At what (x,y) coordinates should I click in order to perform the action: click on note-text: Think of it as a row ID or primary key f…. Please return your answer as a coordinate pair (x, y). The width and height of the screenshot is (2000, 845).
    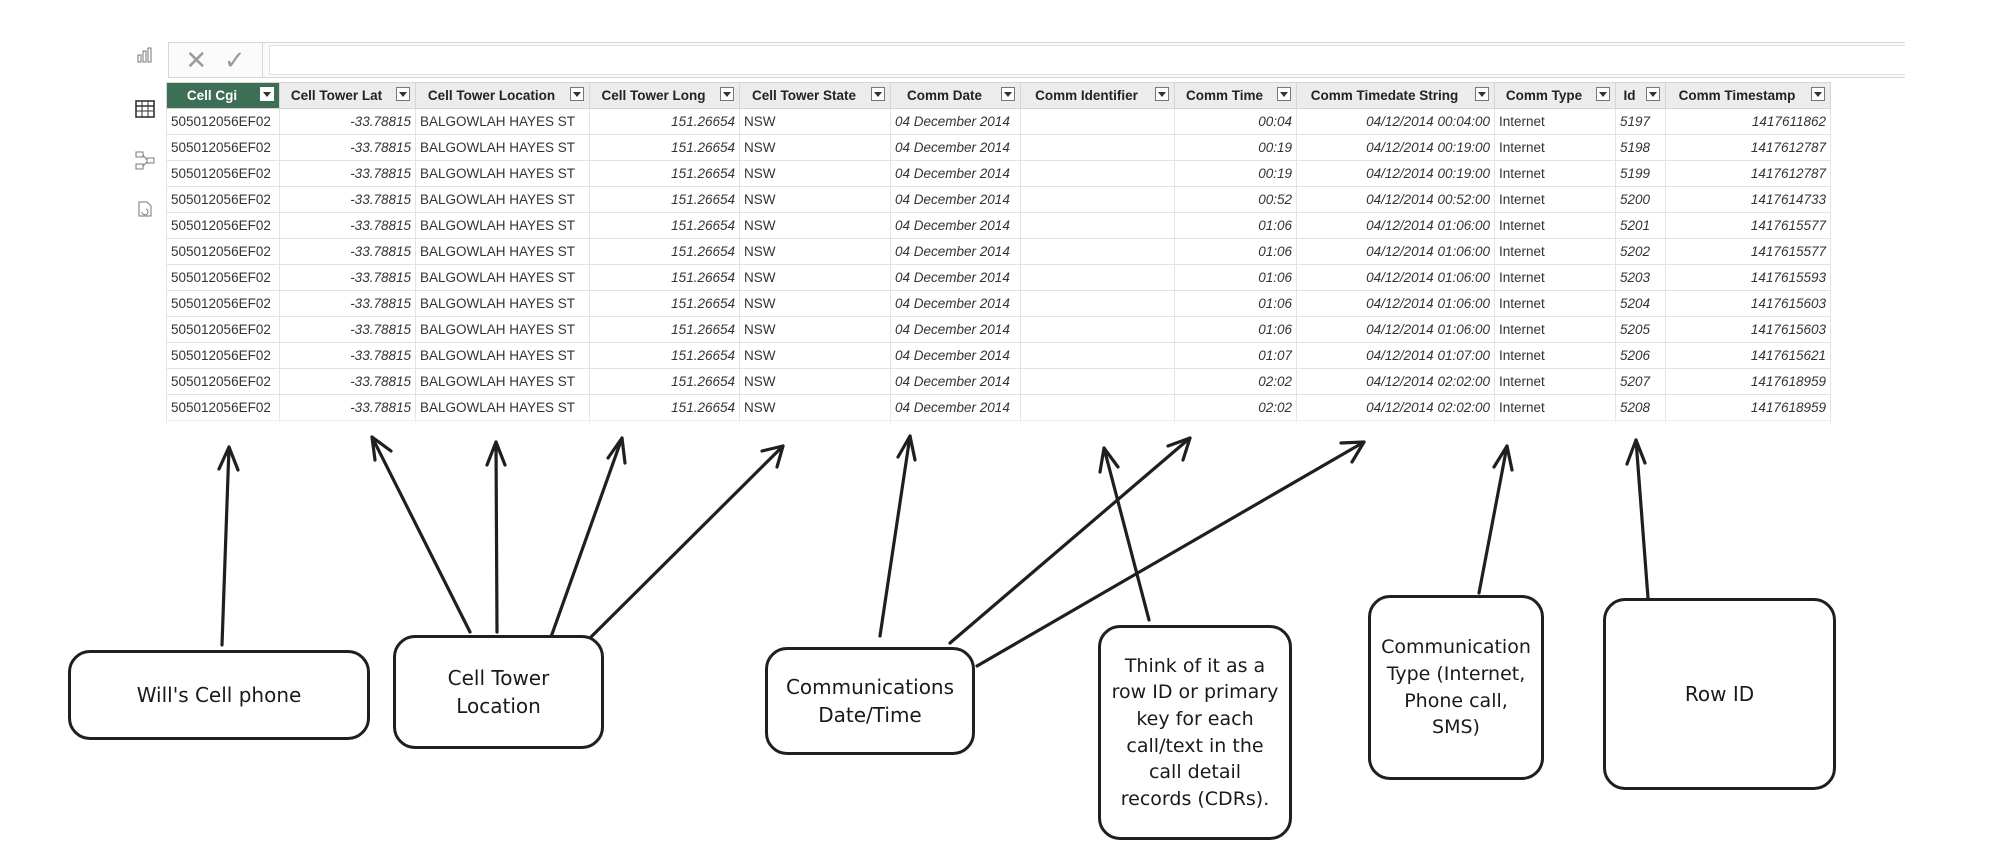
    Looking at the image, I should click on (1195, 732).